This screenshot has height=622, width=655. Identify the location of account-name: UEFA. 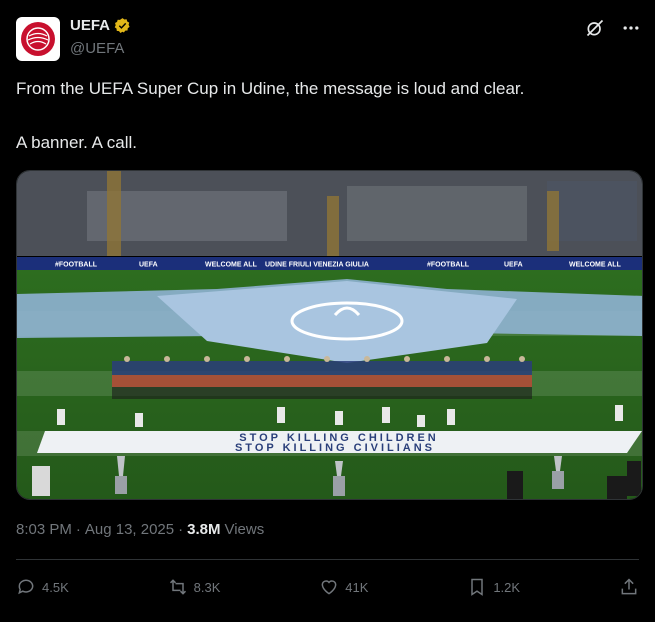
(90, 25).